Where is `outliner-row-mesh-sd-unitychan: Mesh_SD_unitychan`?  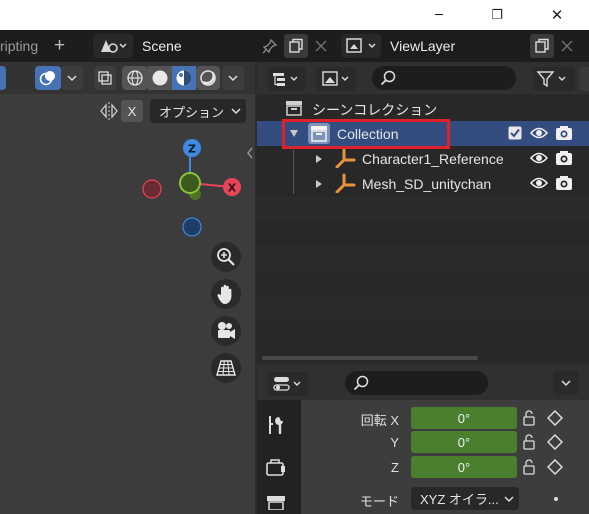 outliner-row-mesh-sd-unitychan: Mesh_SD_unitychan is located at coordinates (423, 183).